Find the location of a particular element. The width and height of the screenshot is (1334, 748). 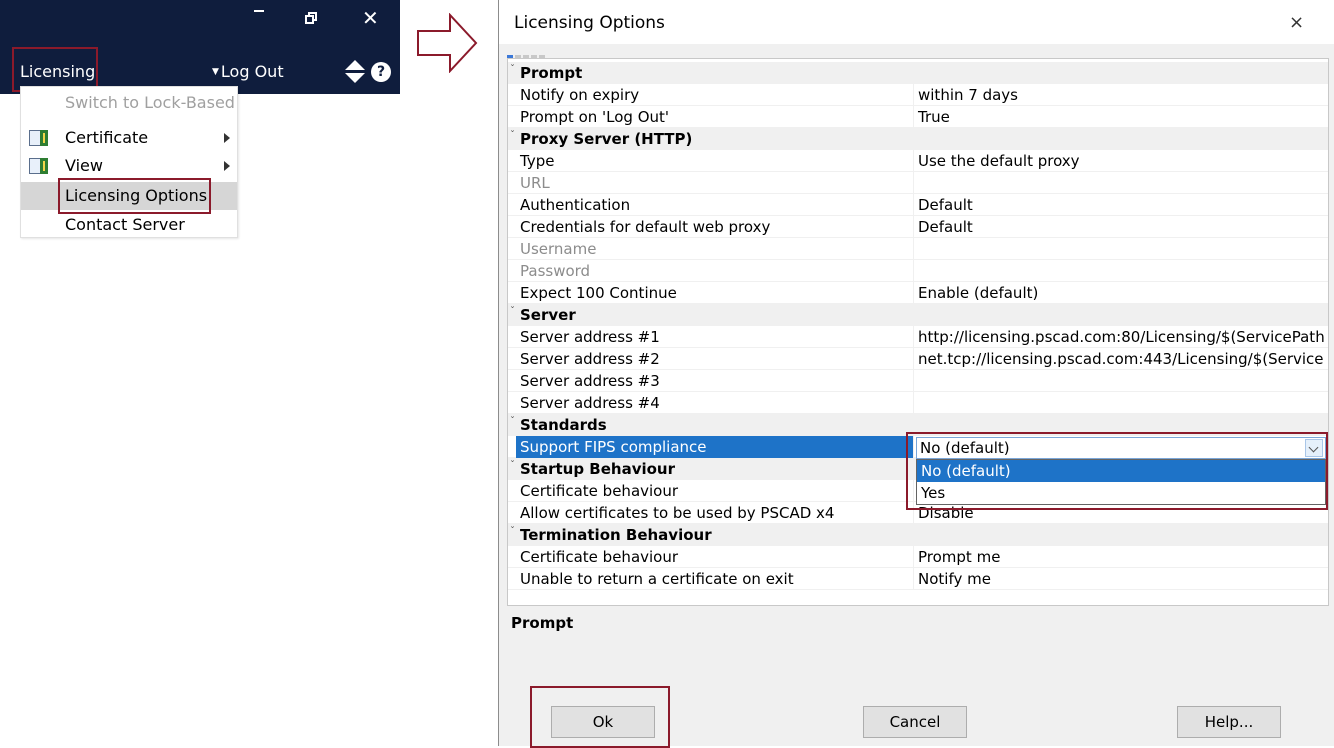

menu-item-certificate: Certificate is located at coordinates (129, 138).